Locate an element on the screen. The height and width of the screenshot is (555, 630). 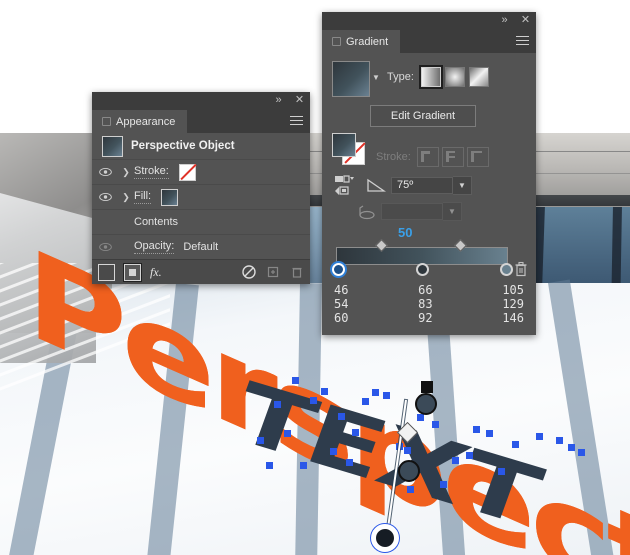
gradient-panel-titlebar: » ✕ is located at coordinates (429, 21).